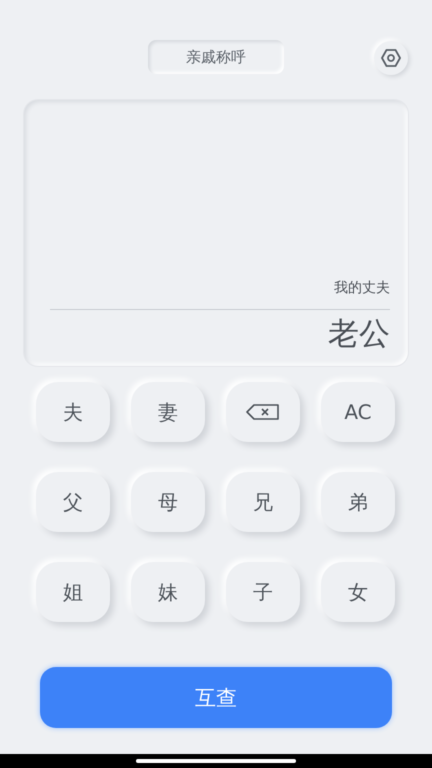 The height and width of the screenshot is (768, 432). Describe the element at coordinates (216, 57) in the screenshot. I see `page-title: 亲戚称呼` at that location.